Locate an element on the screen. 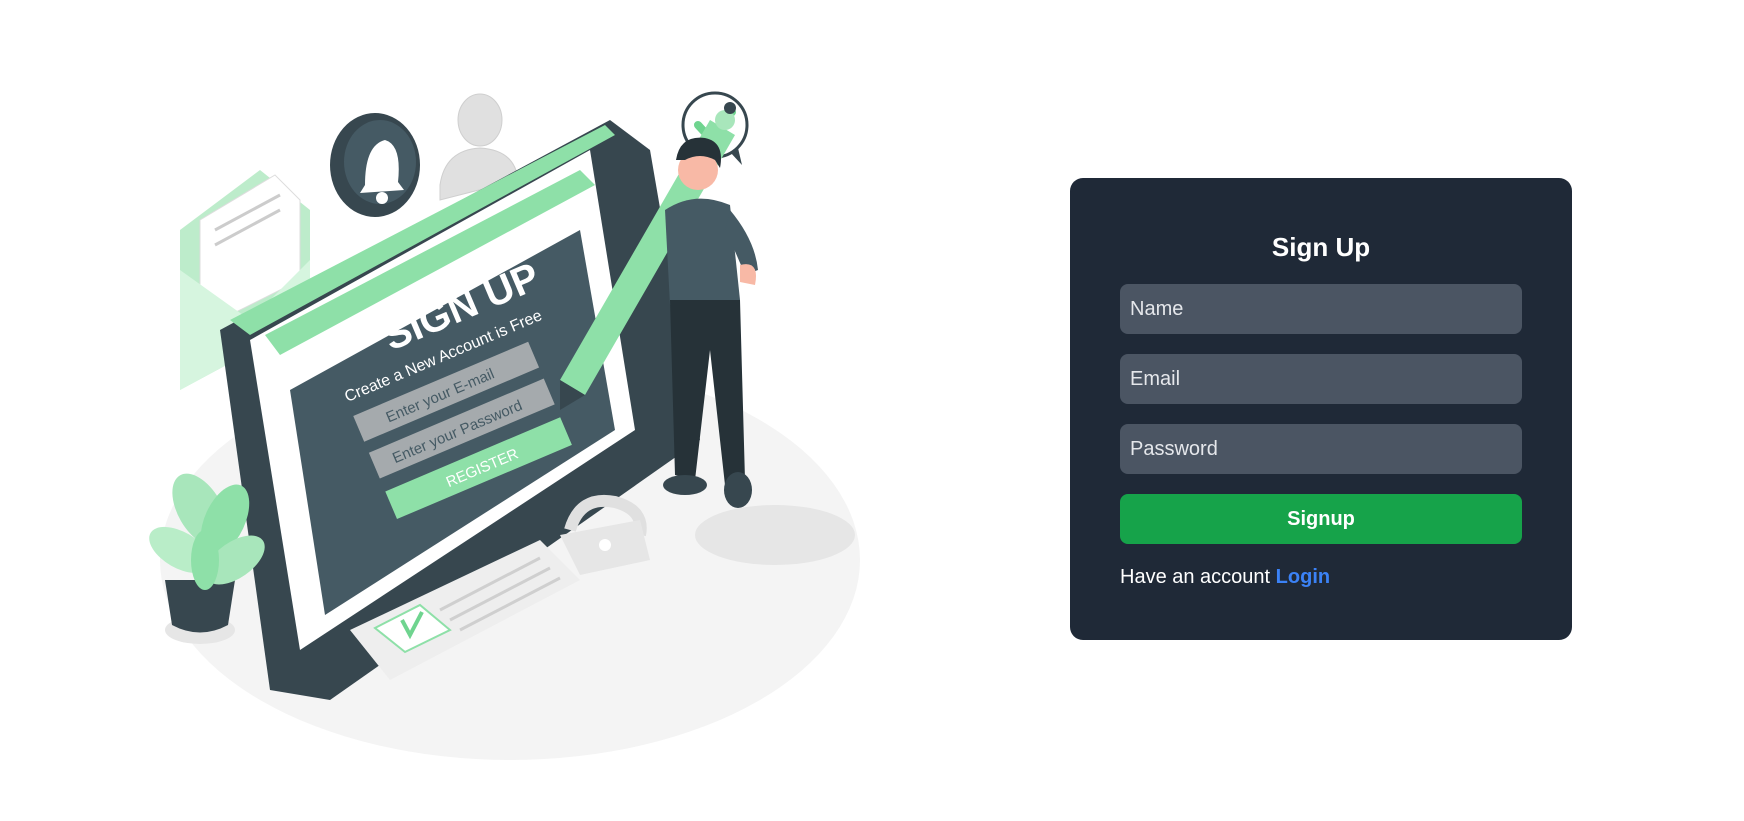  login-prompt: Have an account Login is located at coordinates (1321, 577).